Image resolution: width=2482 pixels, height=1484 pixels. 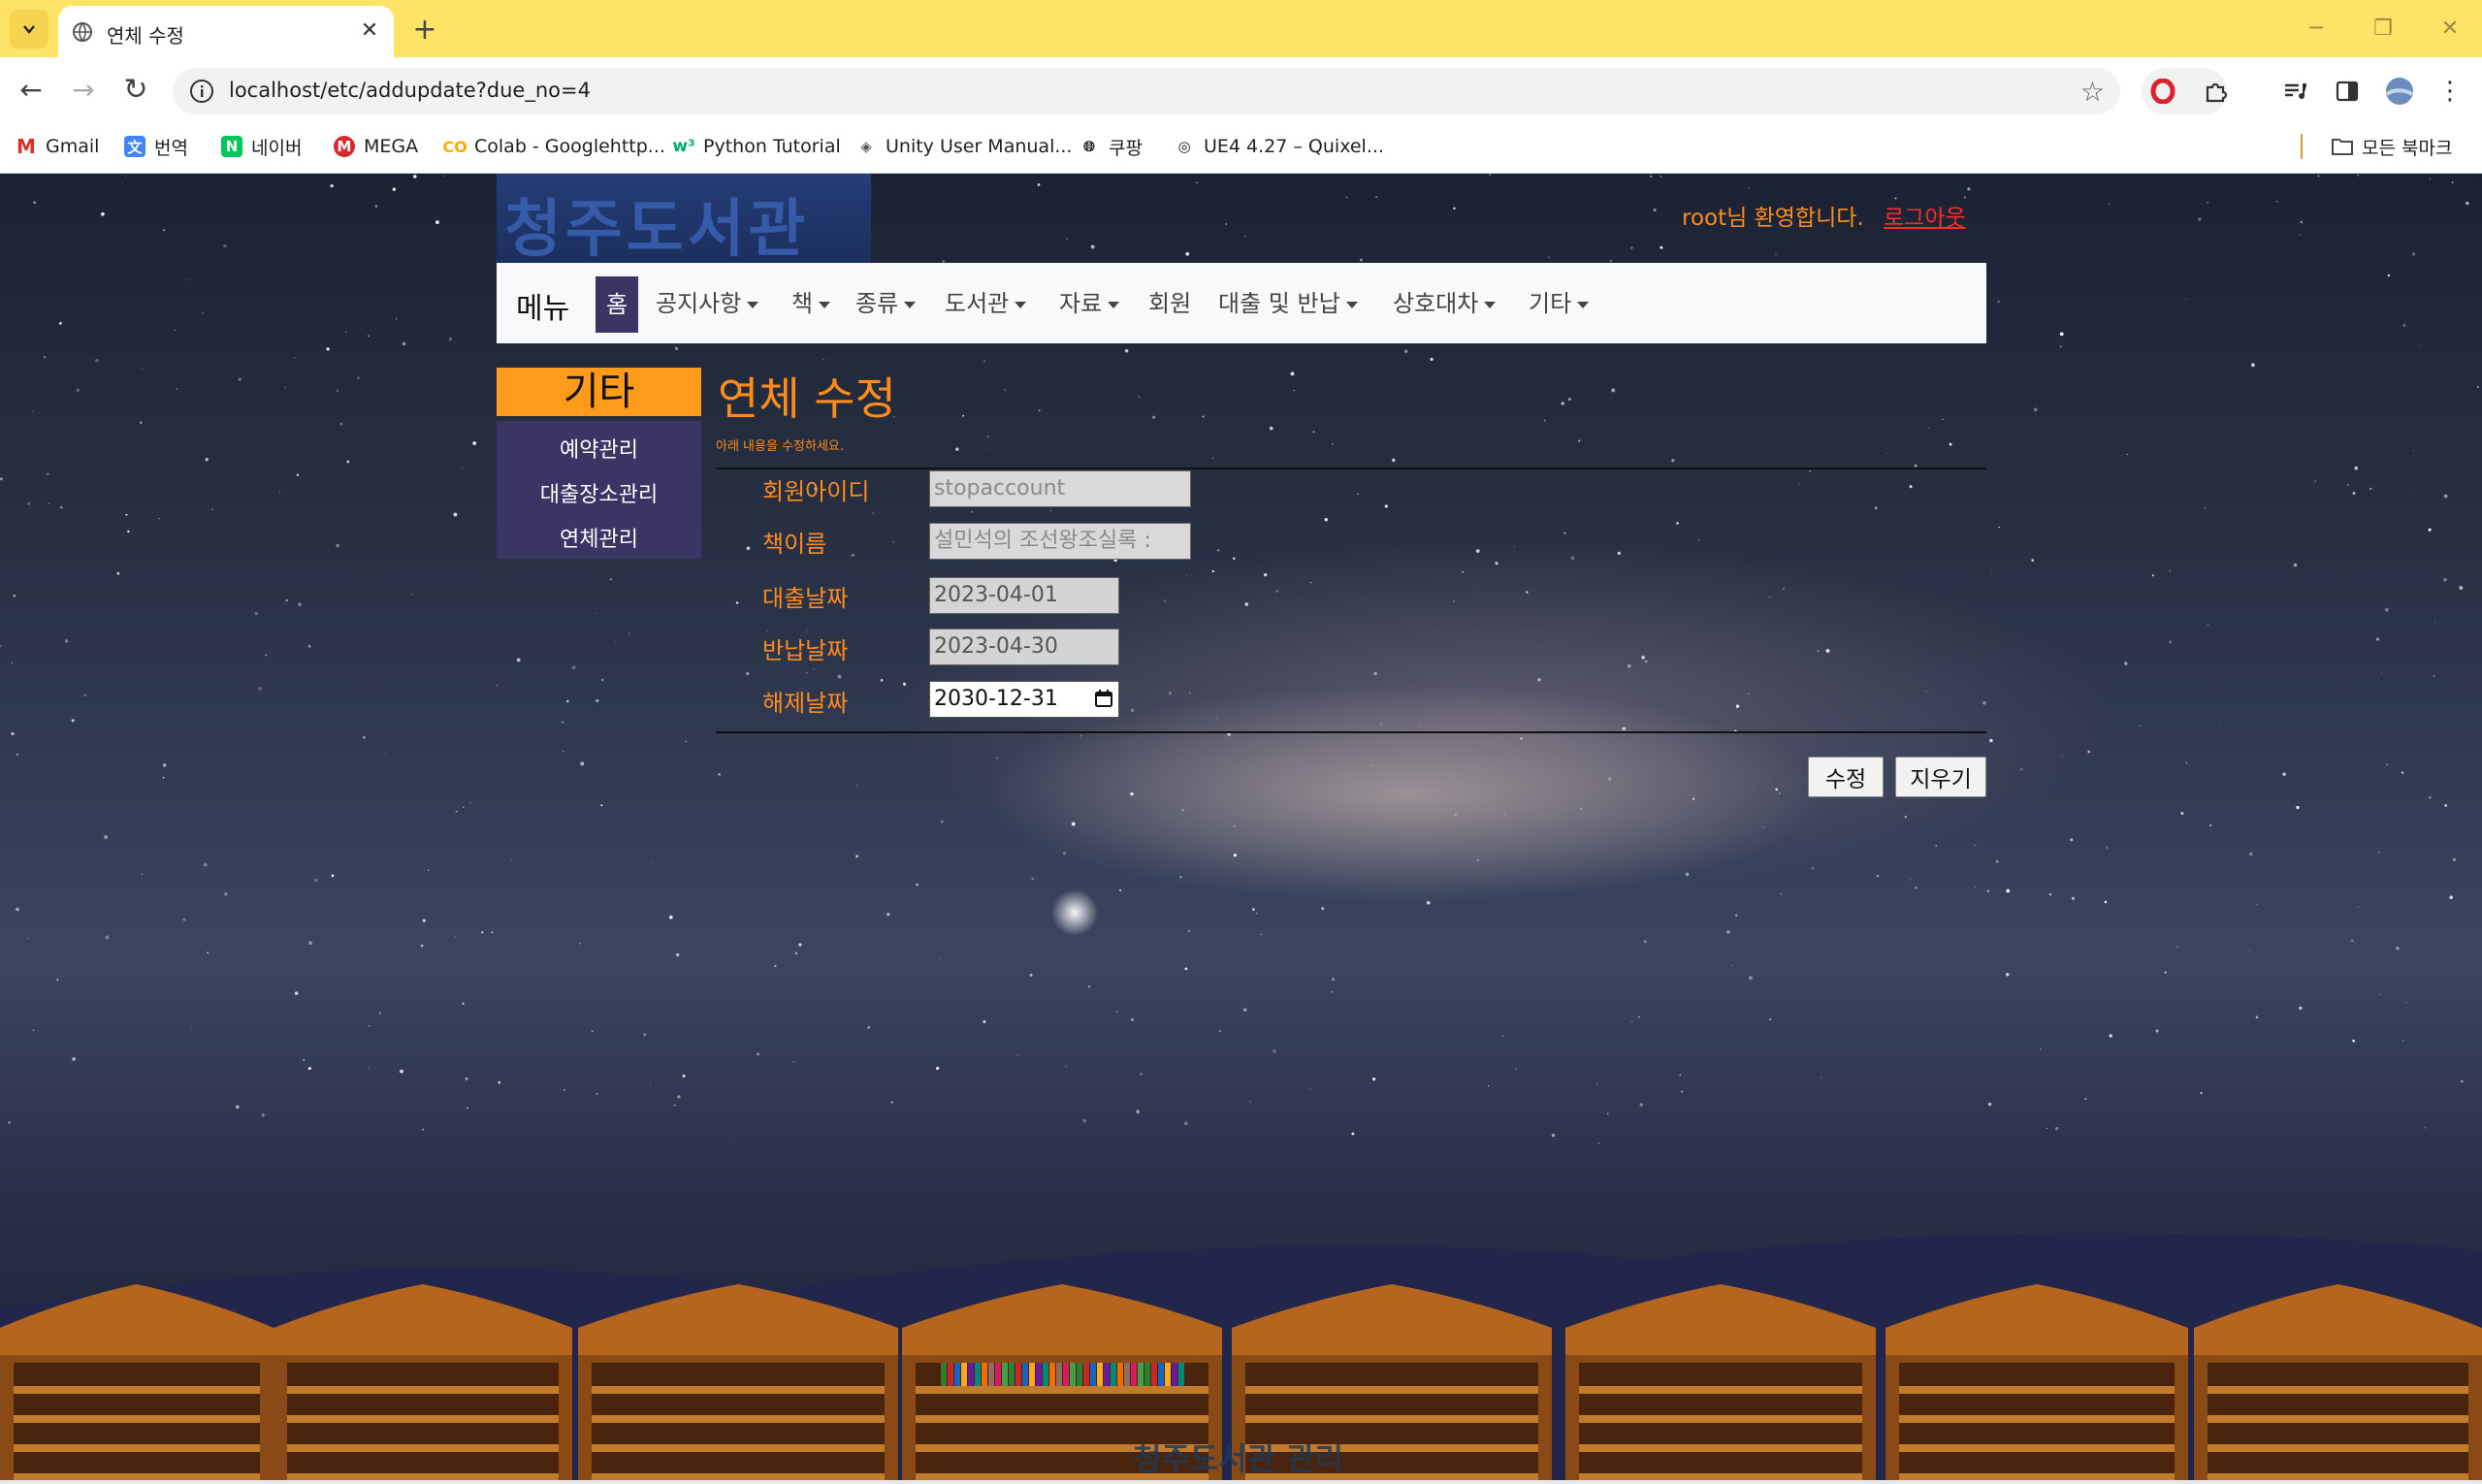 I want to click on member-id-label: 회원아이디, so click(x=816, y=492).